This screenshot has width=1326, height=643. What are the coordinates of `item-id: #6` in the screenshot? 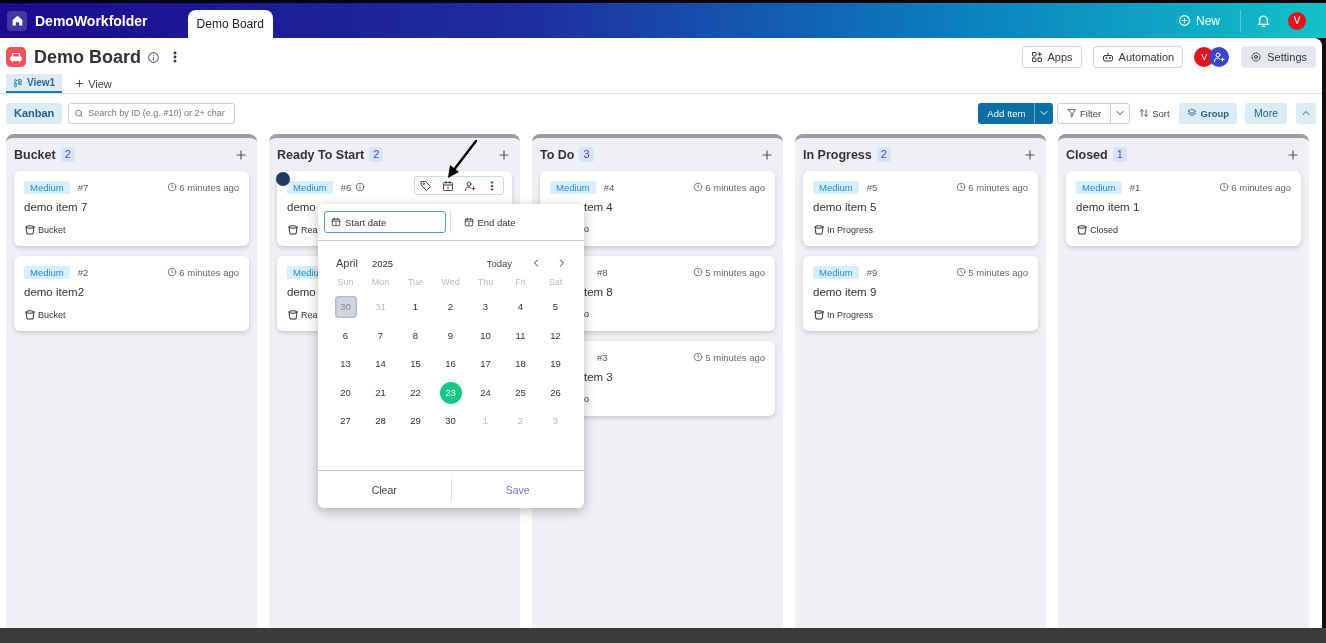 It's located at (346, 187).